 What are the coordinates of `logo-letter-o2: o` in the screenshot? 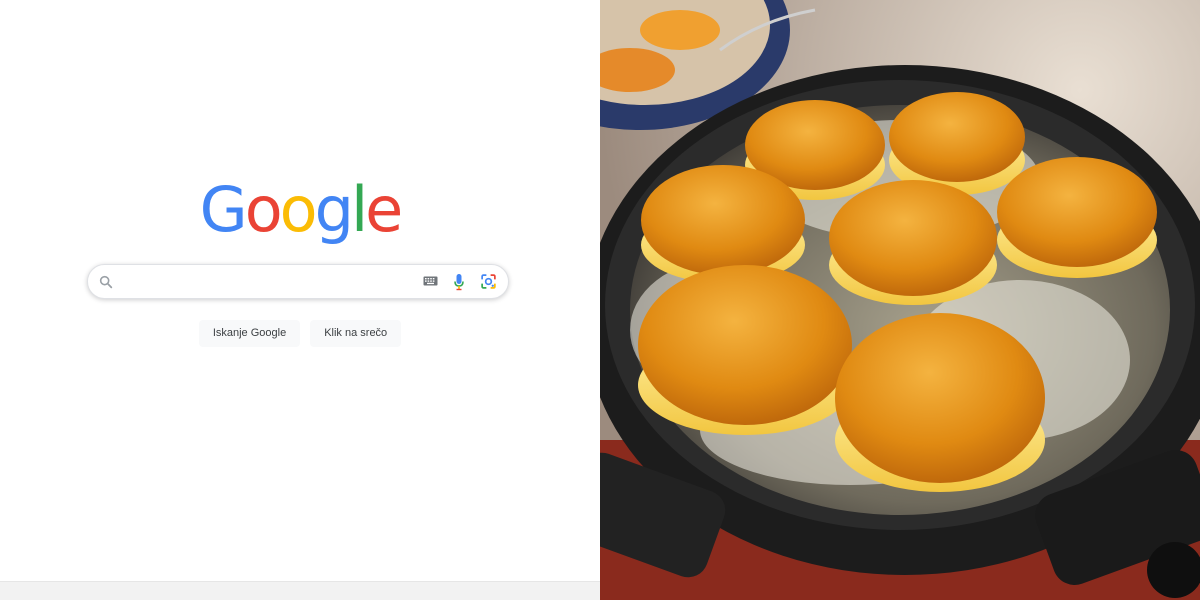 It's located at (298, 209).